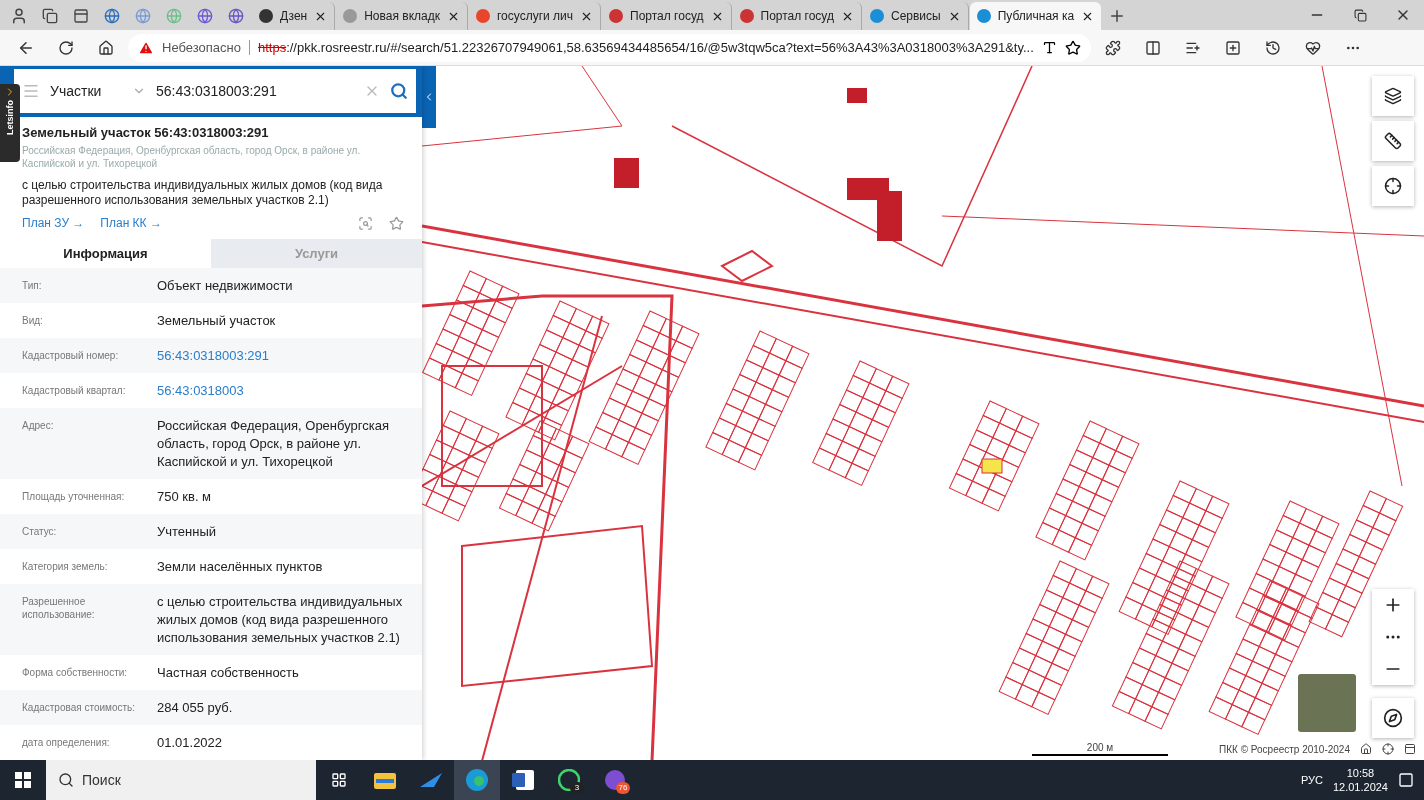 This screenshot has width=1424, height=800. What do you see at coordinates (1410, 749) in the screenshot?
I see `window-icon` at bounding box center [1410, 749].